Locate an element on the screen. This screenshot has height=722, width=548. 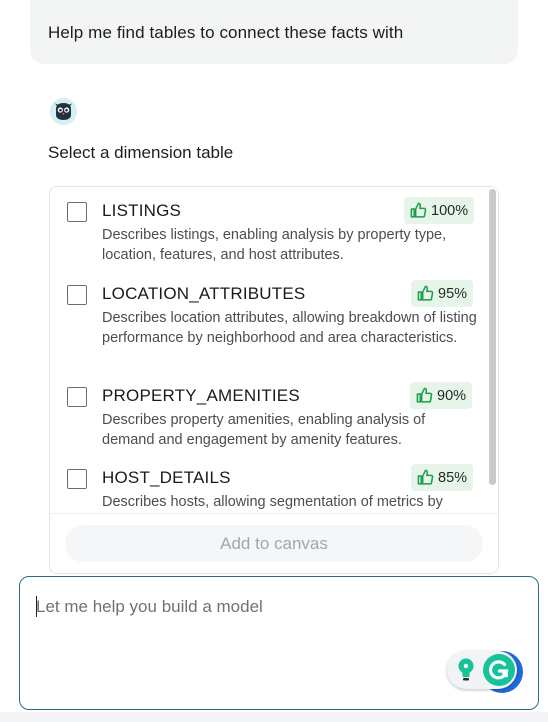
add-to-canvas-button: Add to canvas is located at coordinates (274, 543).